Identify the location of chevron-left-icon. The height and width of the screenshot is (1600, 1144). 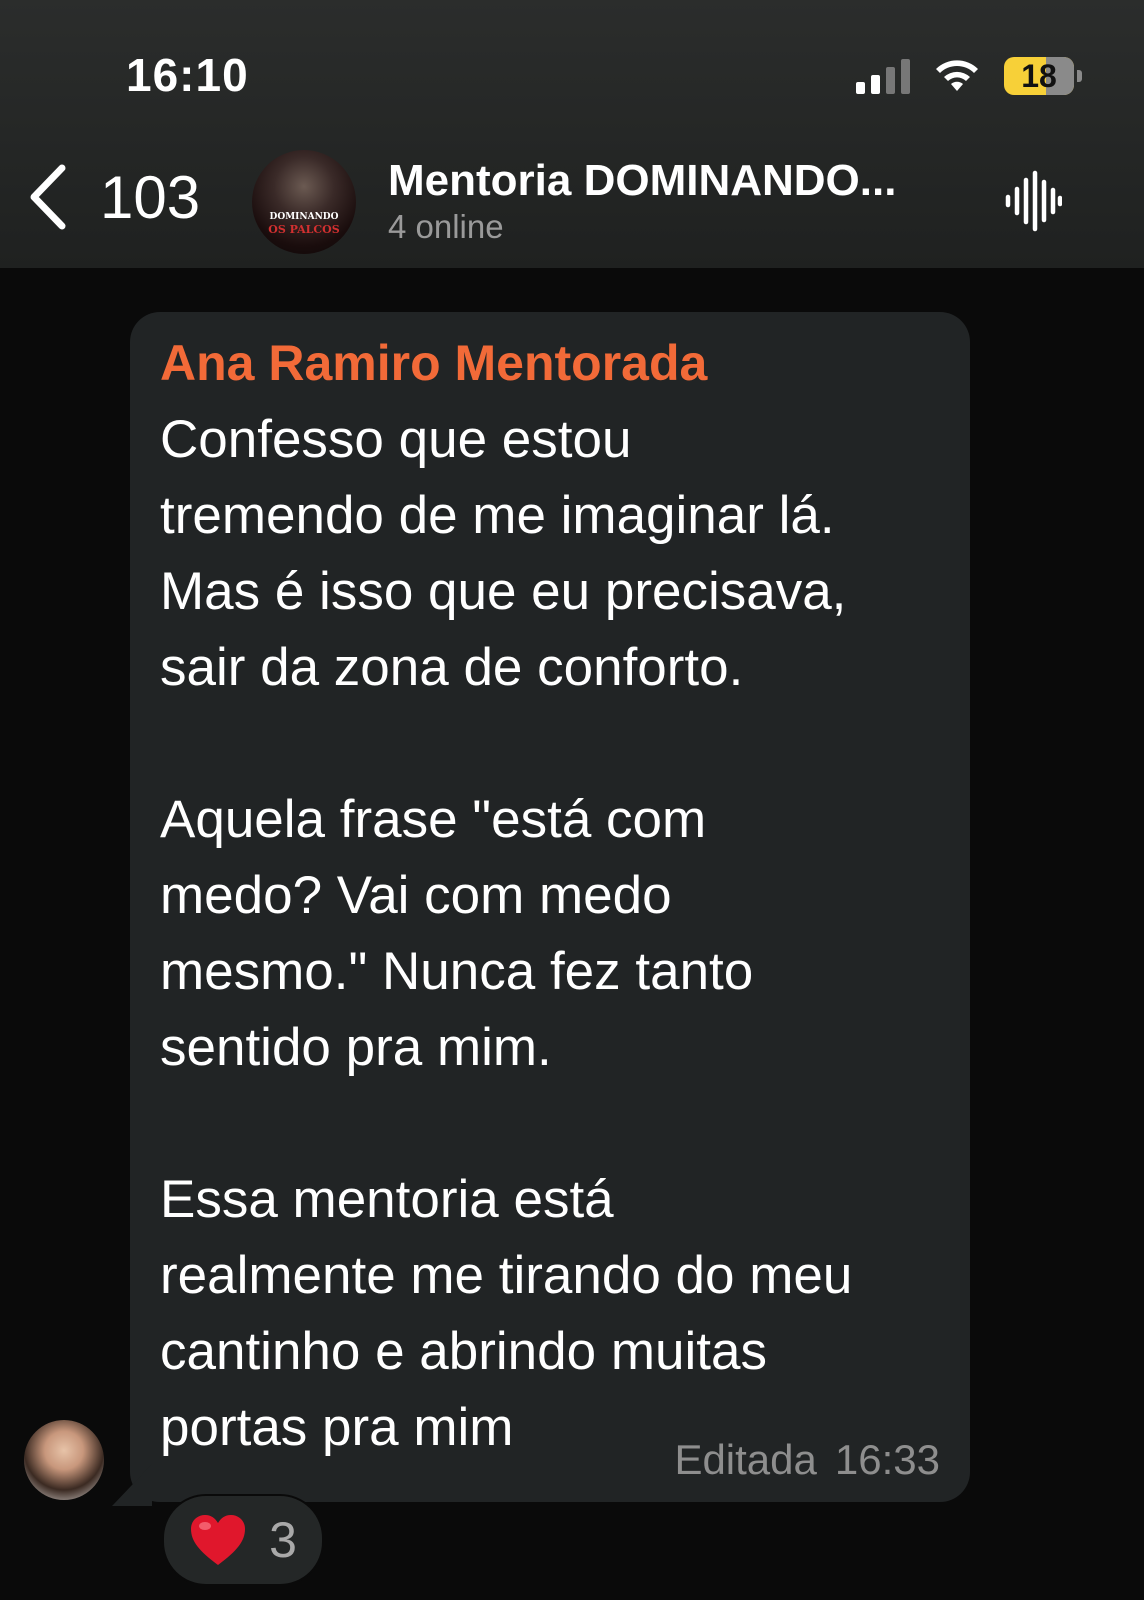
(48, 197).